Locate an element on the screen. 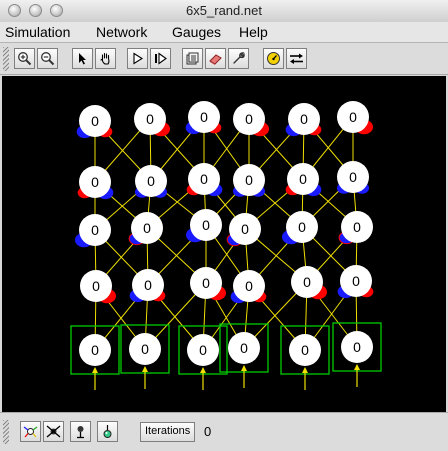 This screenshot has height=451, width=448. wrench-button is located at coordinates (238, 58).